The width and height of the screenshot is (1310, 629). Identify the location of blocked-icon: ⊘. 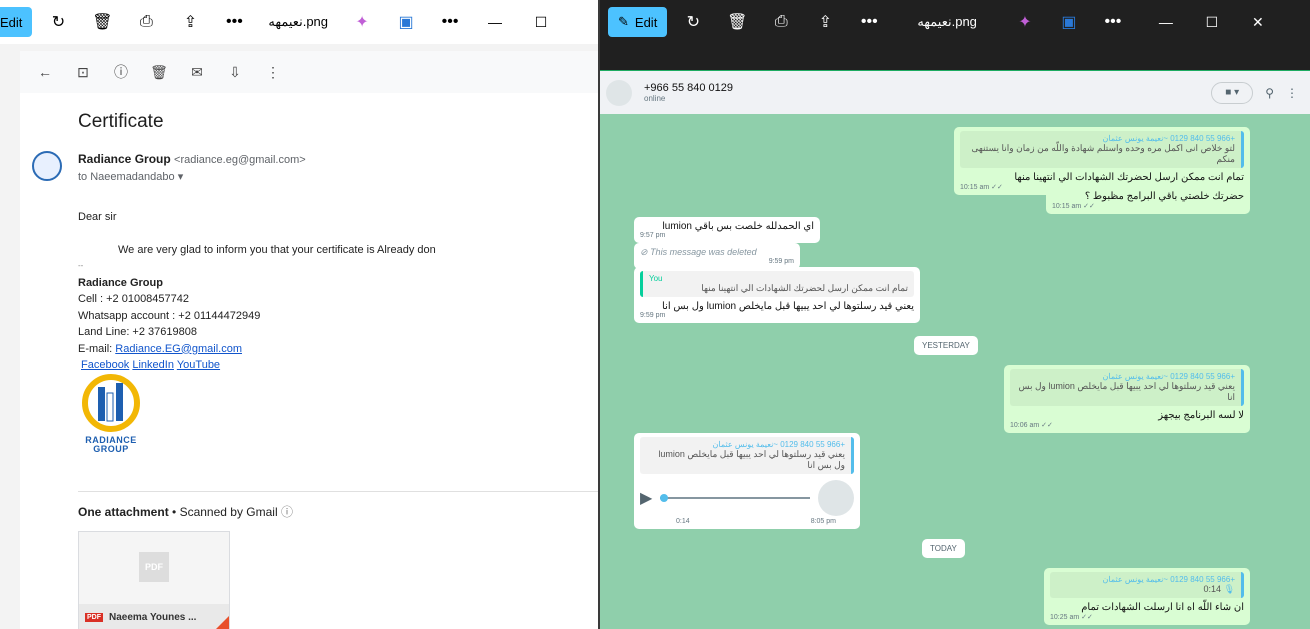
(644, 252).